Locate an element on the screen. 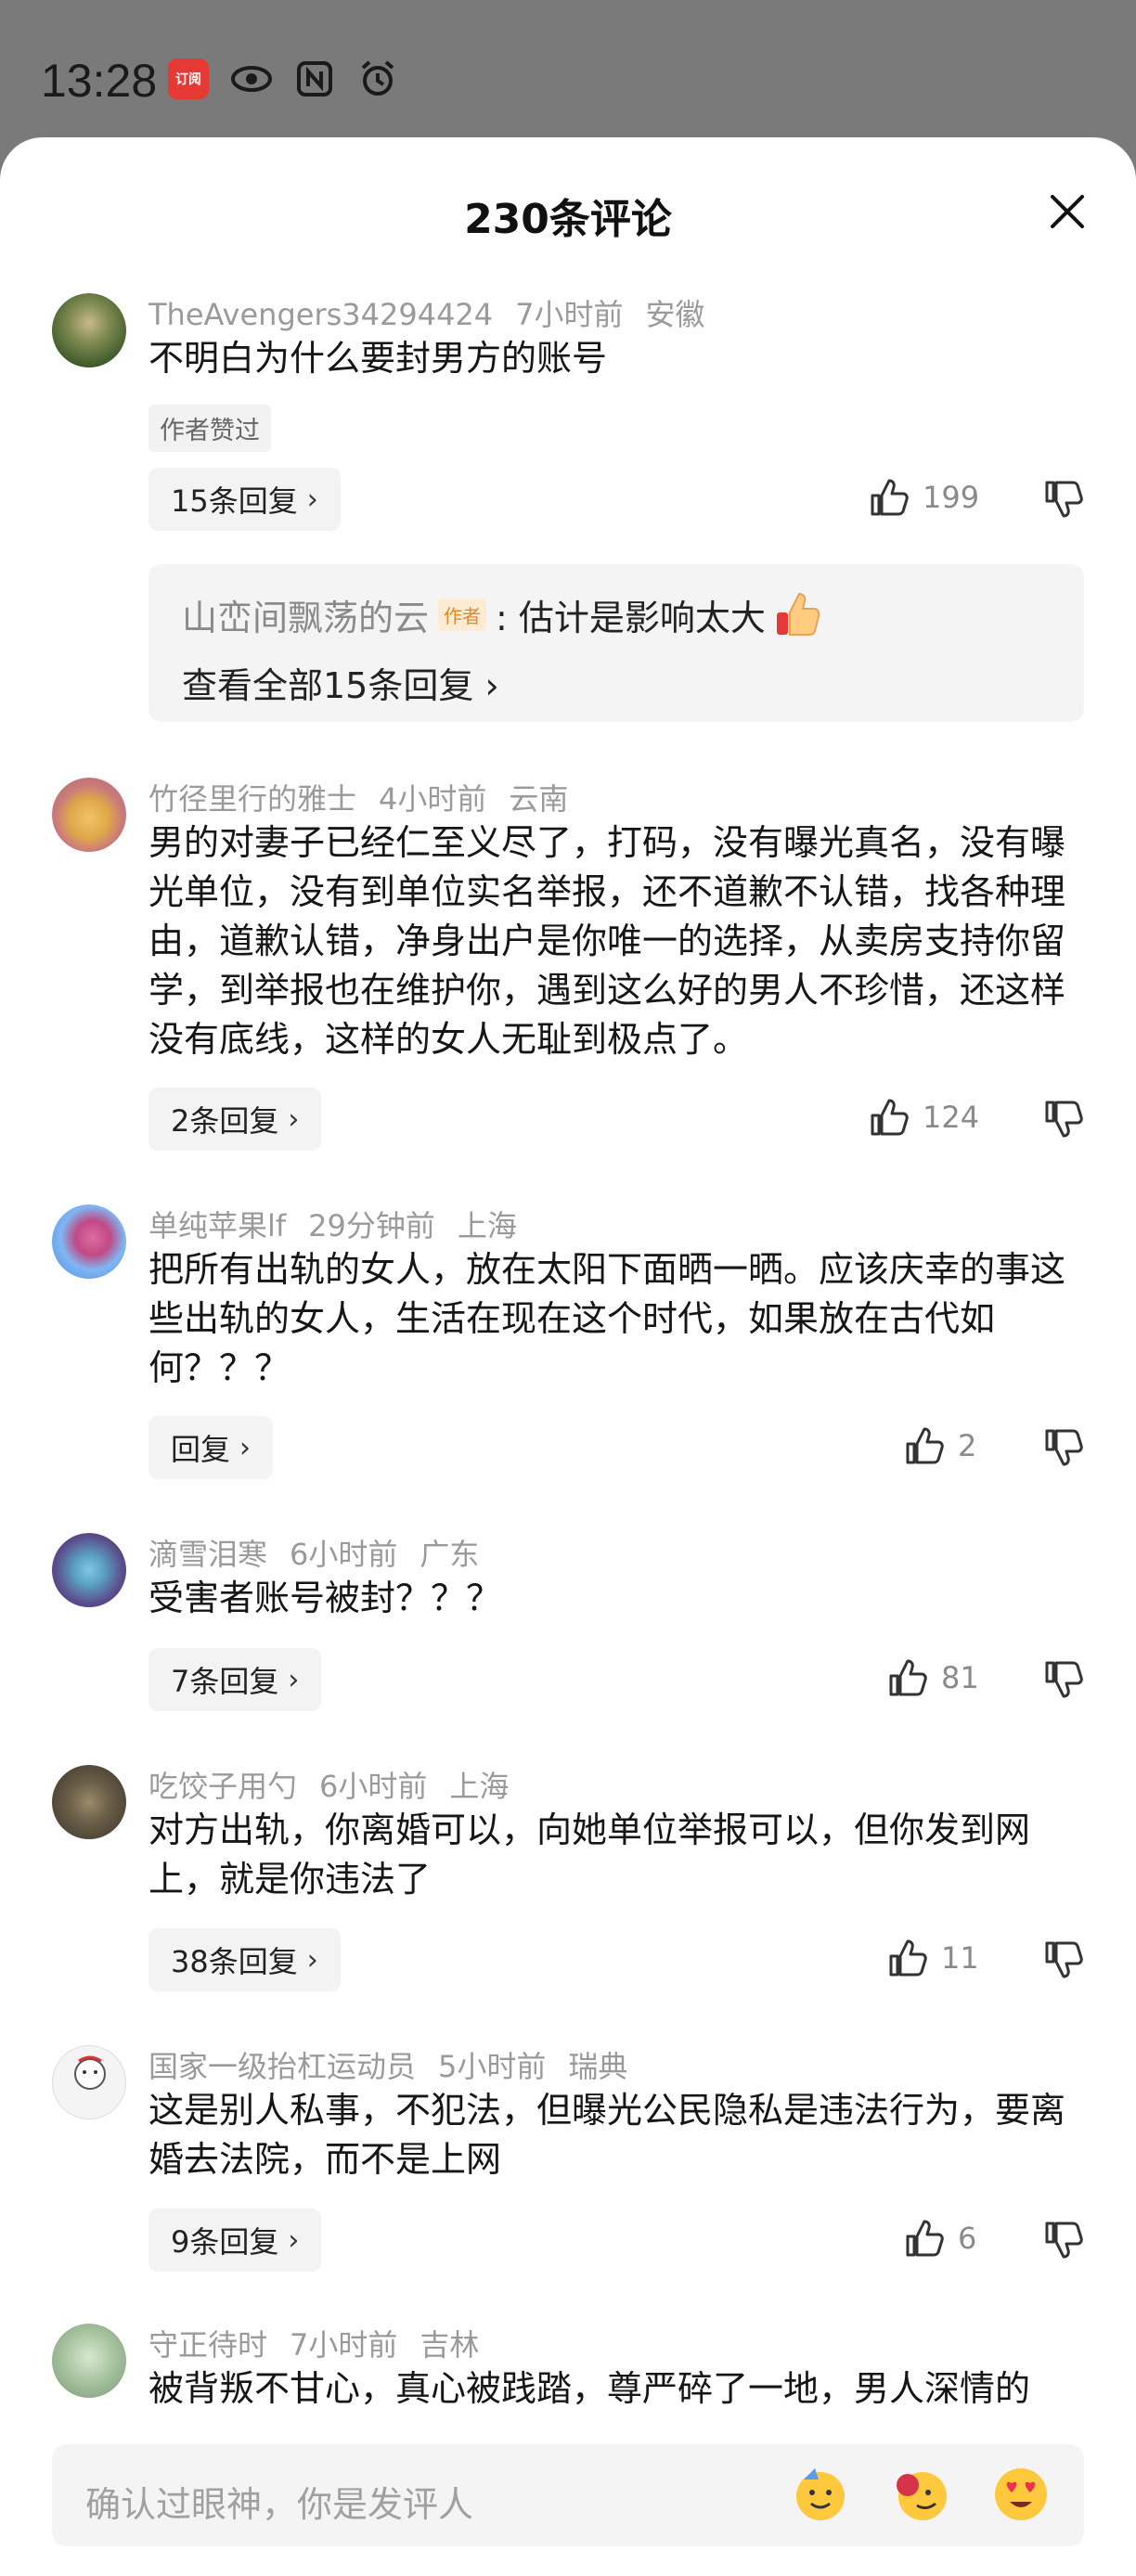  comment-location: 安徽 is located at coordinates (675, 314).